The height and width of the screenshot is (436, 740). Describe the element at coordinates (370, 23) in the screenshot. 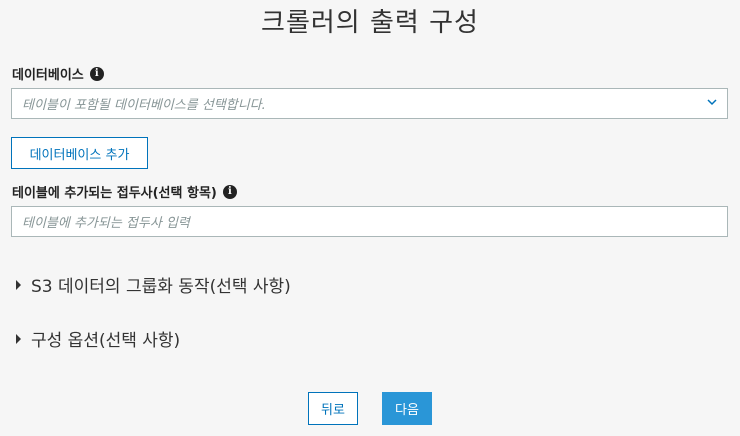

I see `page-title: 크롤러의 출력 구성` at that location.